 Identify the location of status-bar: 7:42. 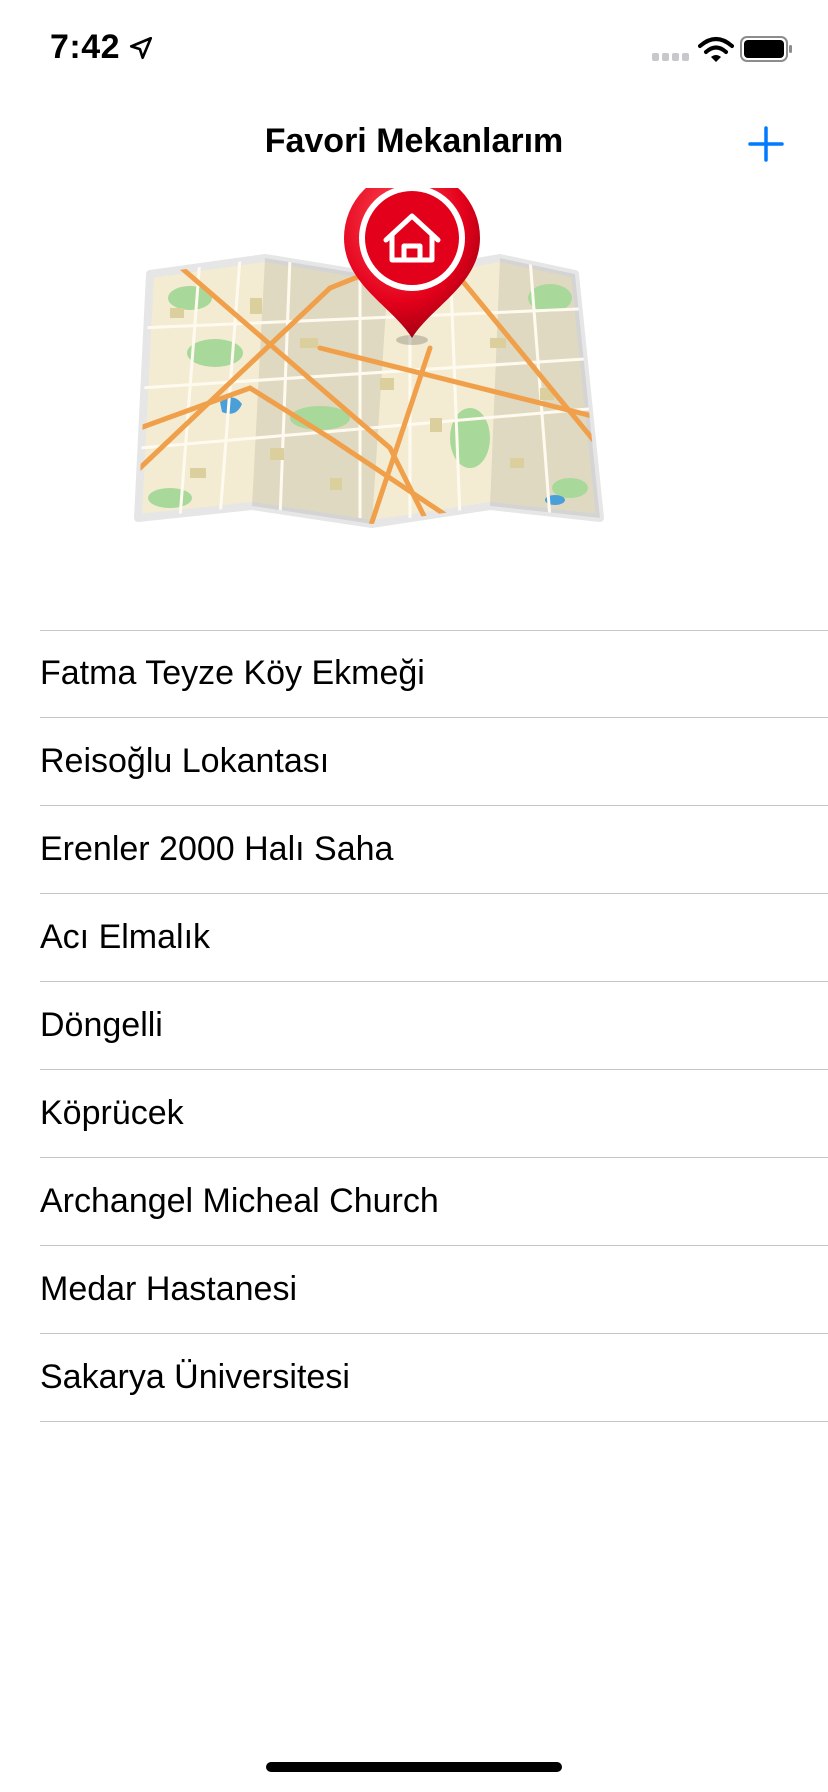
(414, 50).